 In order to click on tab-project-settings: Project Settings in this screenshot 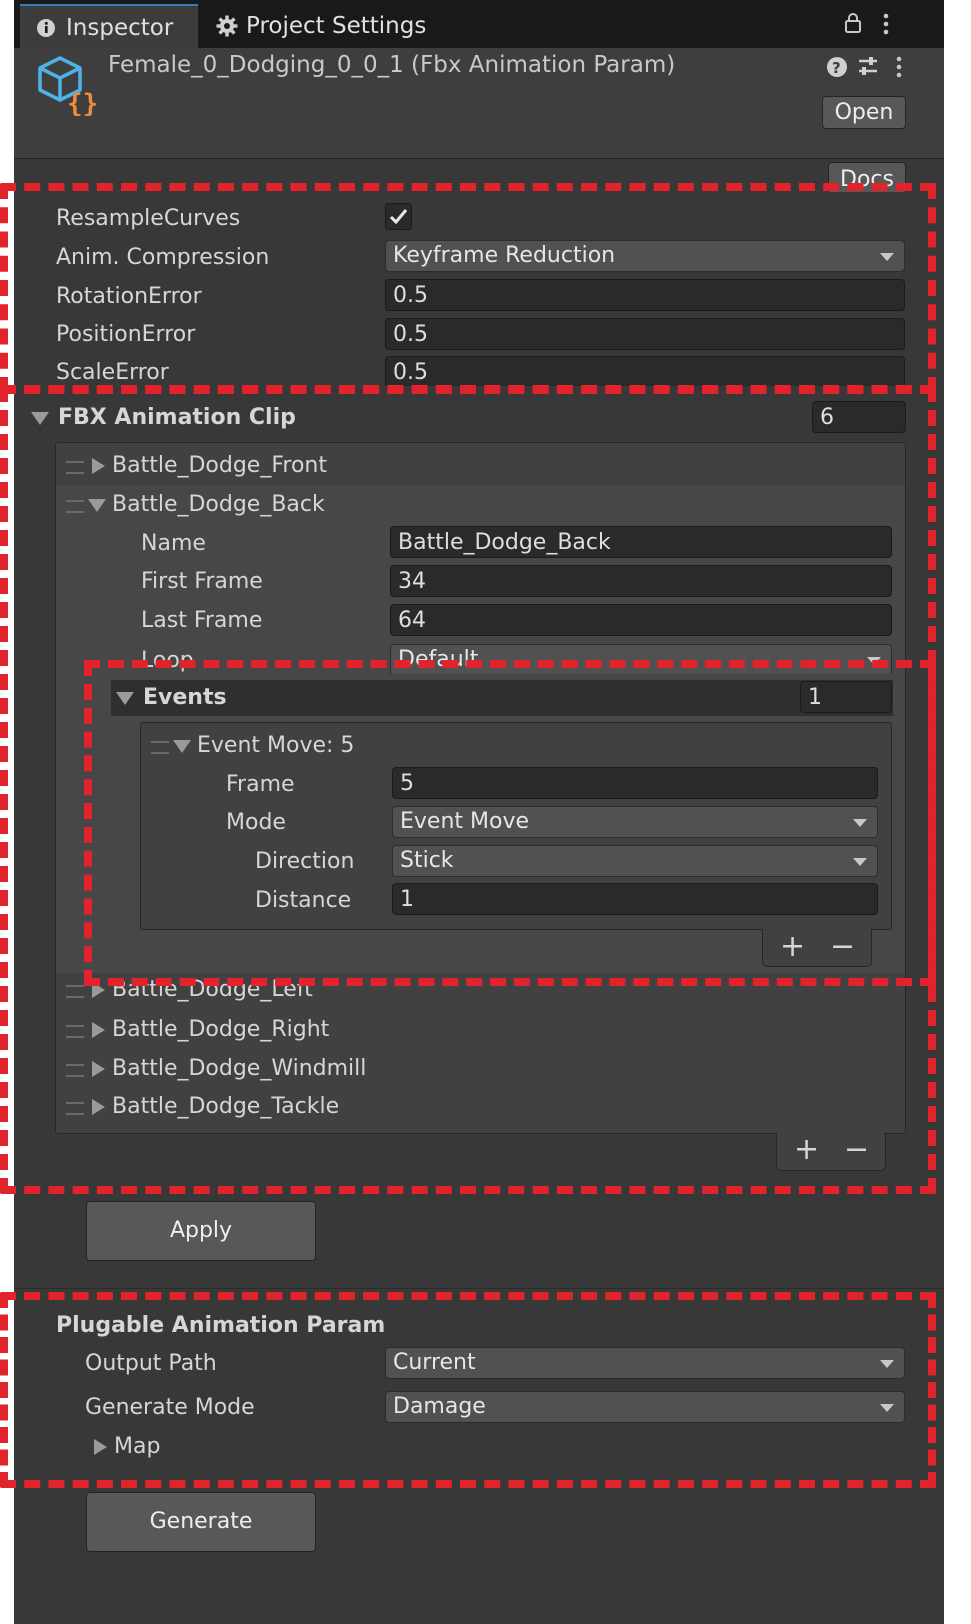, I will do `click(336, 26)`.